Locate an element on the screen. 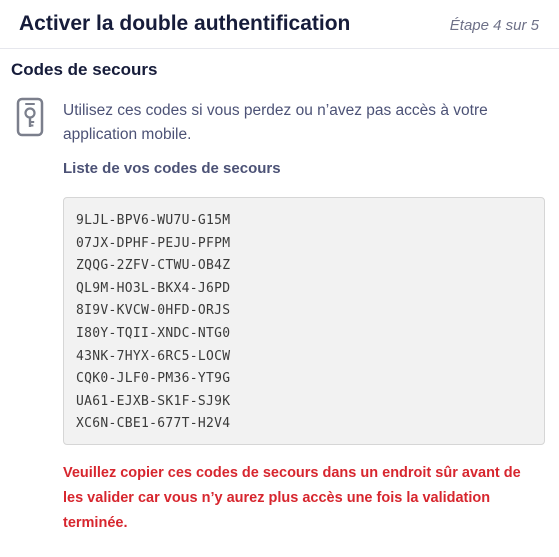 The image size is (559, 557). backup-code: ZQQG-2ZFV-CTWU-OB4Z is located at coordinates (153, 266).